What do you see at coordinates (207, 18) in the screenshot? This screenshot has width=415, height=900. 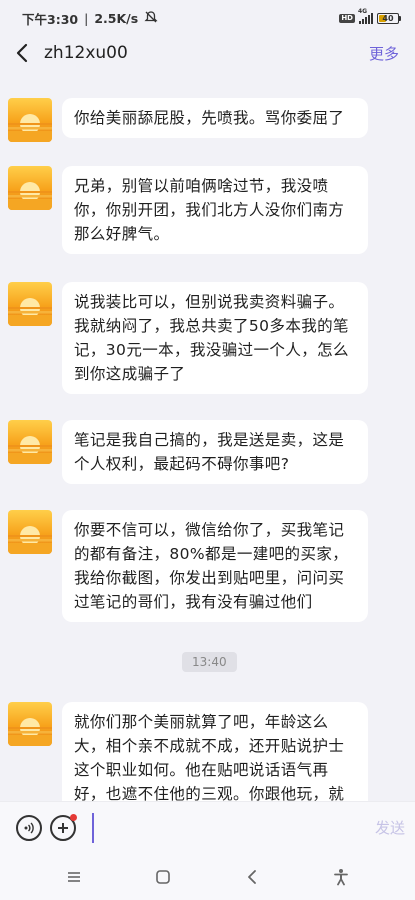 I see `status-bar: 下午3:30 | 2.5K/s HD 4G 40` at bounding box center [207, 18].